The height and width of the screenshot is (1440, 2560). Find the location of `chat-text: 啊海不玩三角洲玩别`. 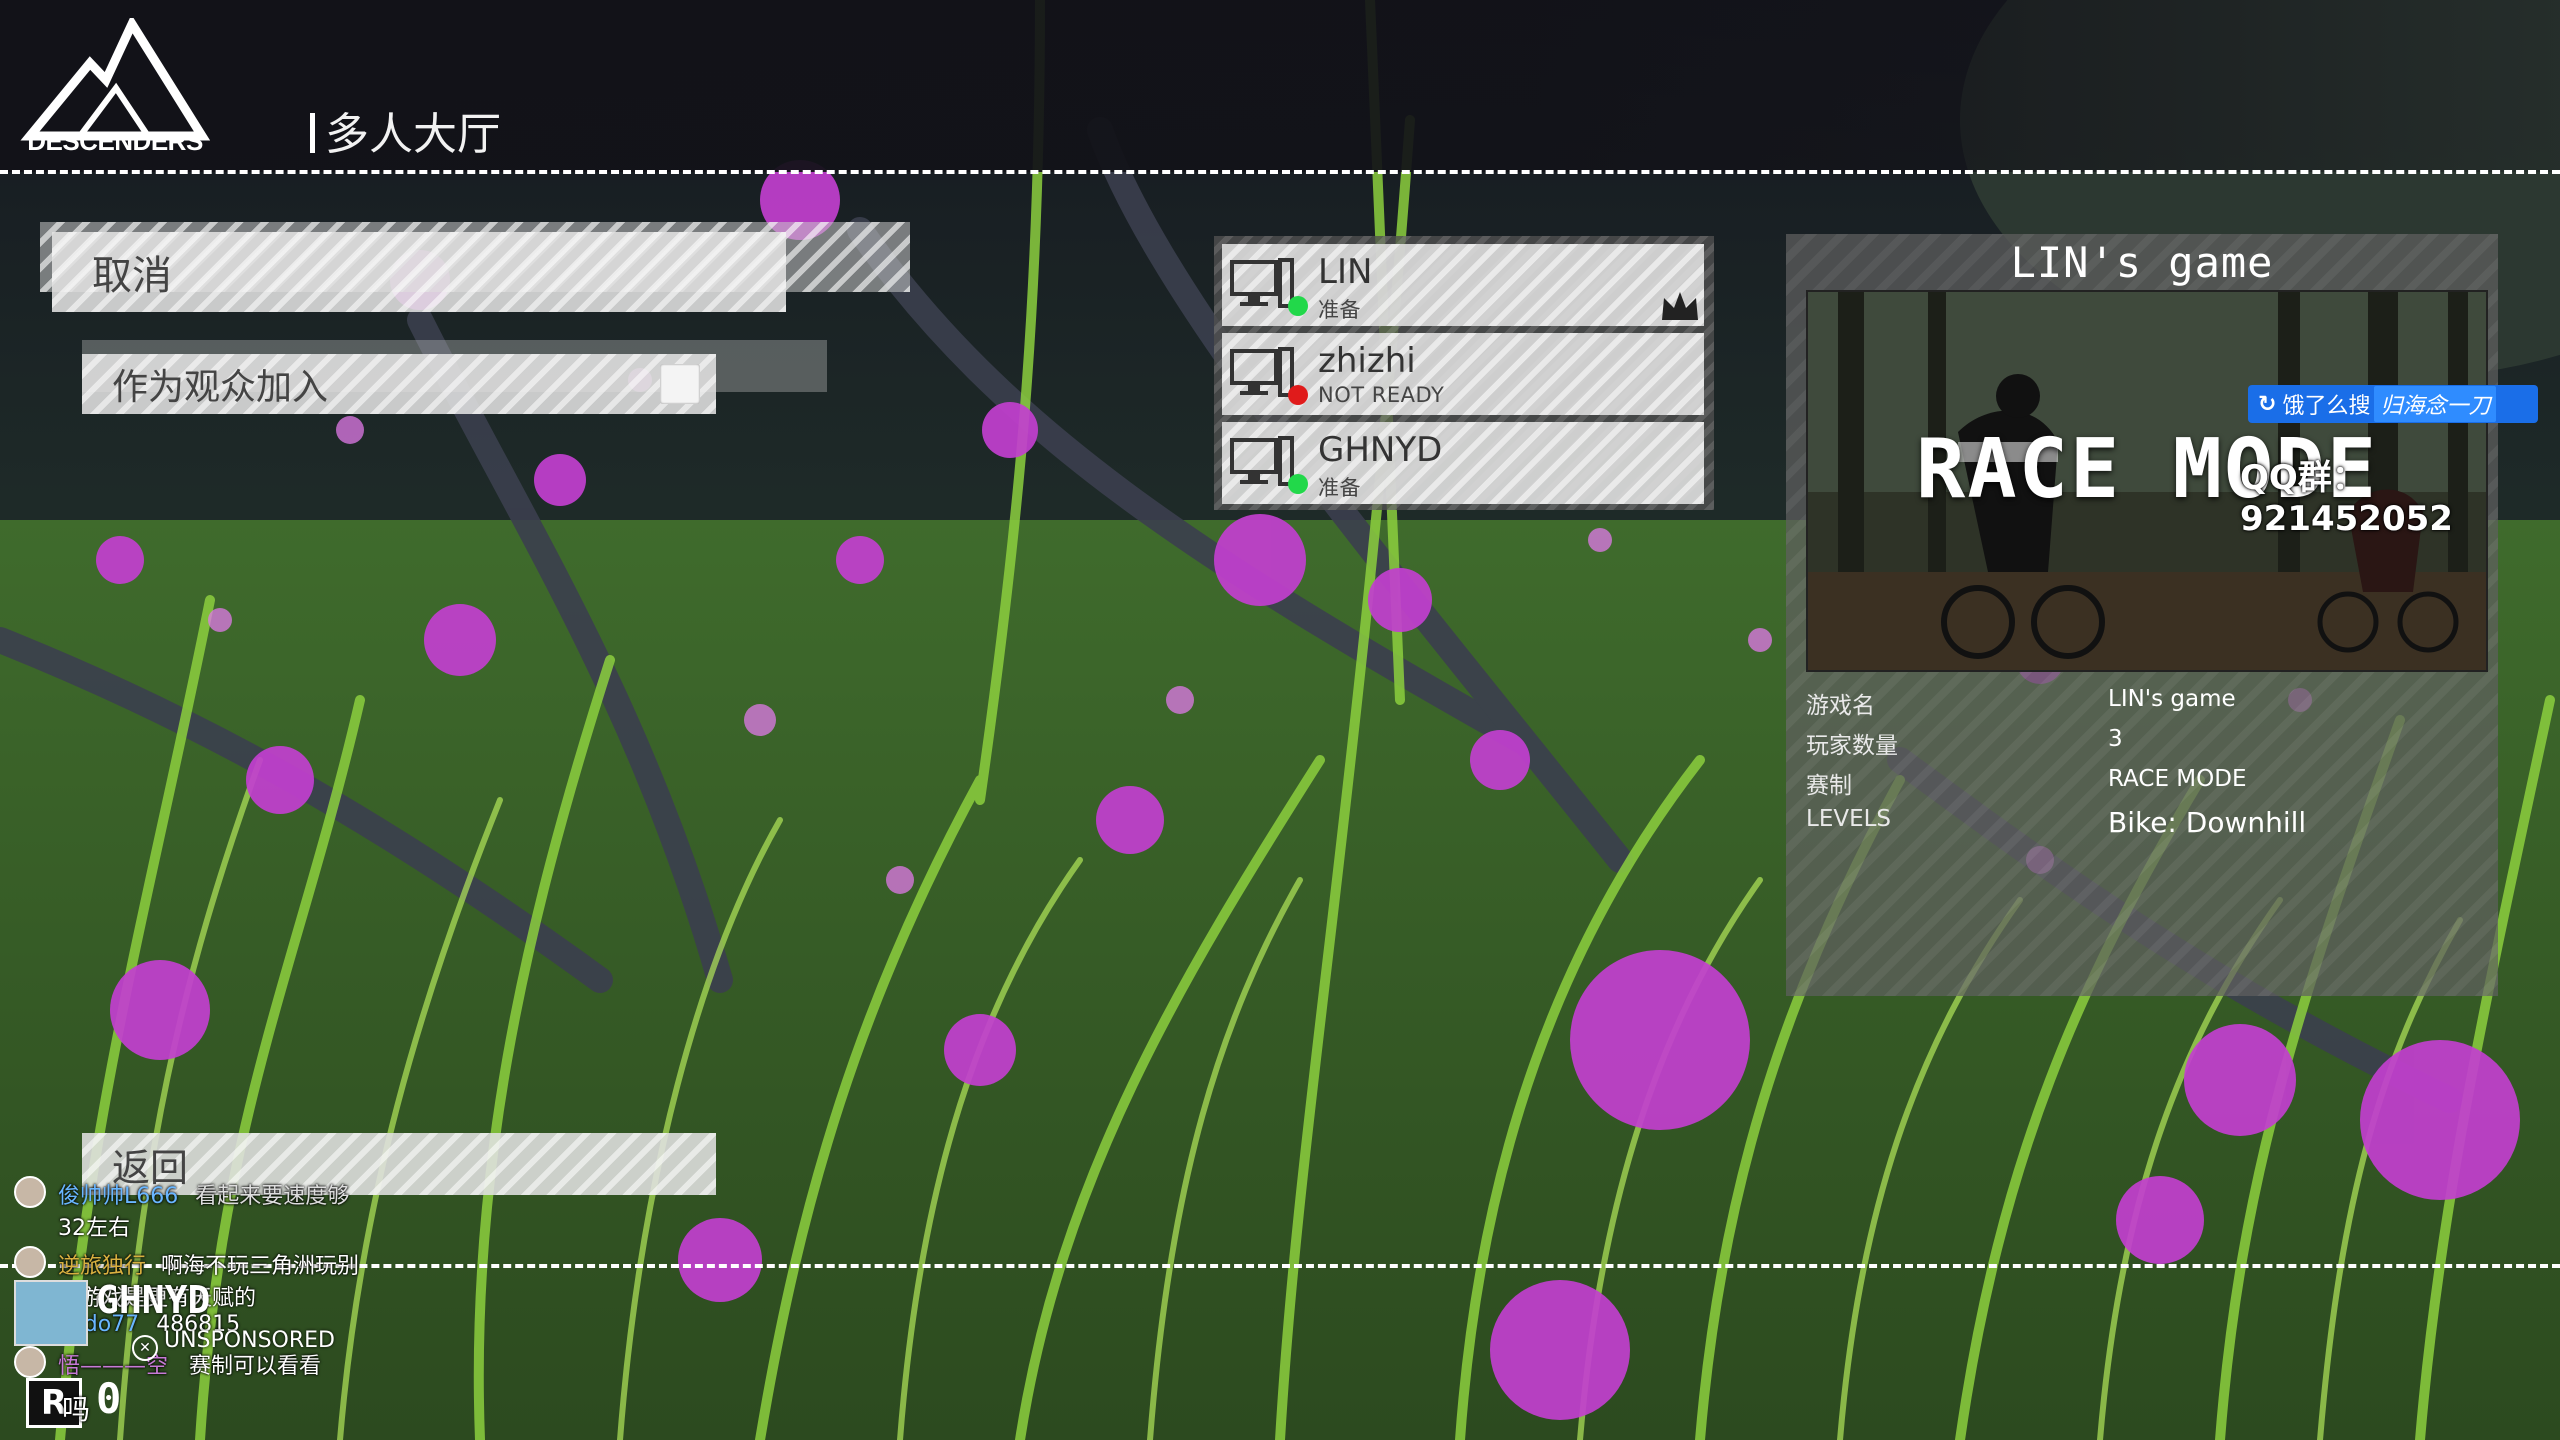

chat-text: 啊海不玩三角洲玩别 is located at coordinates (260, 1266).